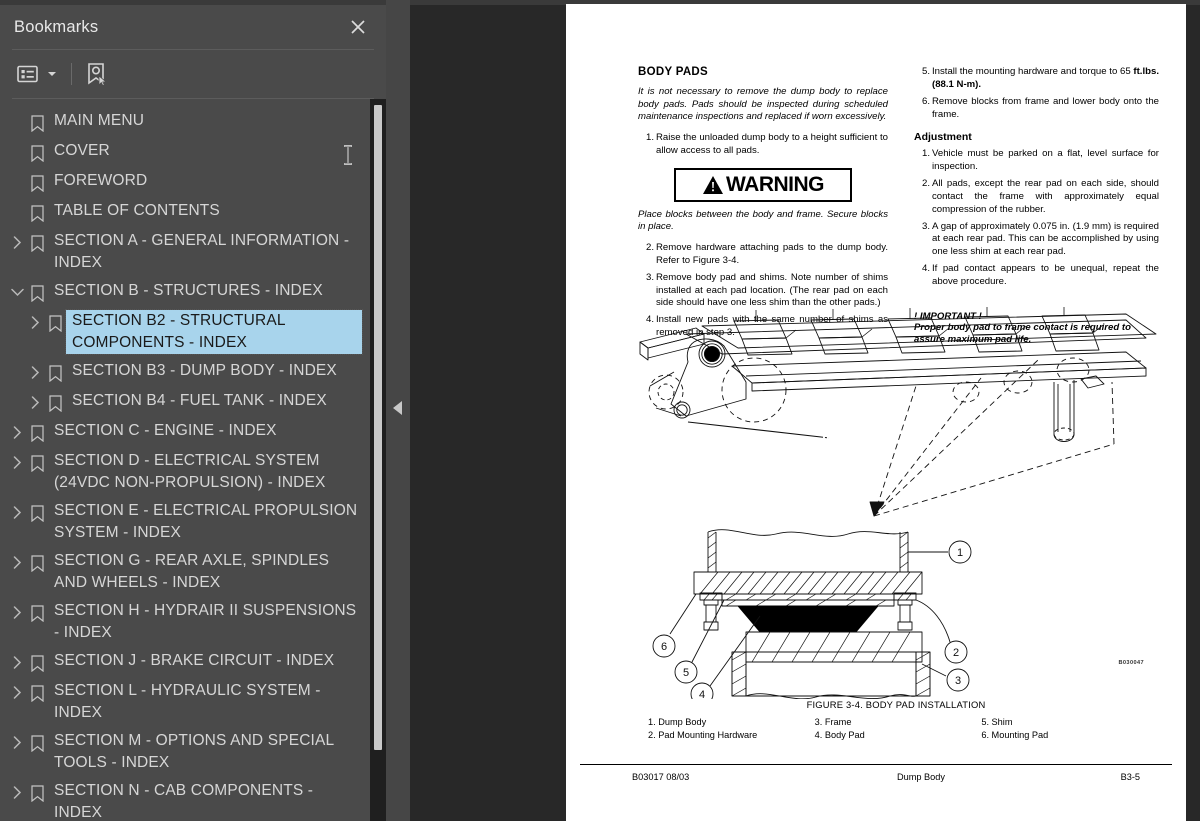  What do you see at coordinates (185, 432) in the screenshot?
I see `bookmark-item: SECTION C - ENGINE - INDEX` at bounding box center [185, 432].